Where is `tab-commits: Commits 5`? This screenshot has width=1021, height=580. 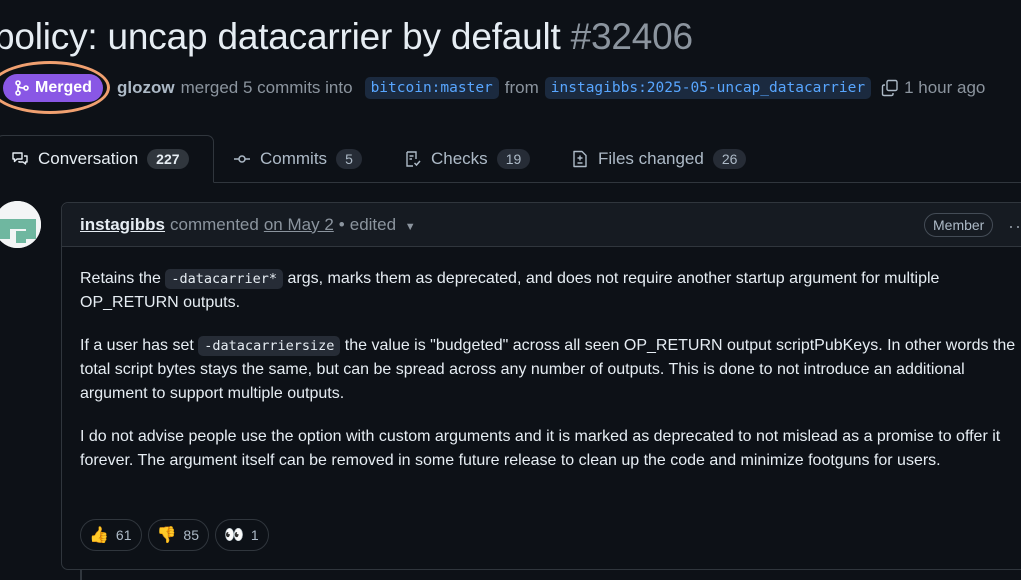 tab-commits: Commits 5 is located at coordinates (297, 158).